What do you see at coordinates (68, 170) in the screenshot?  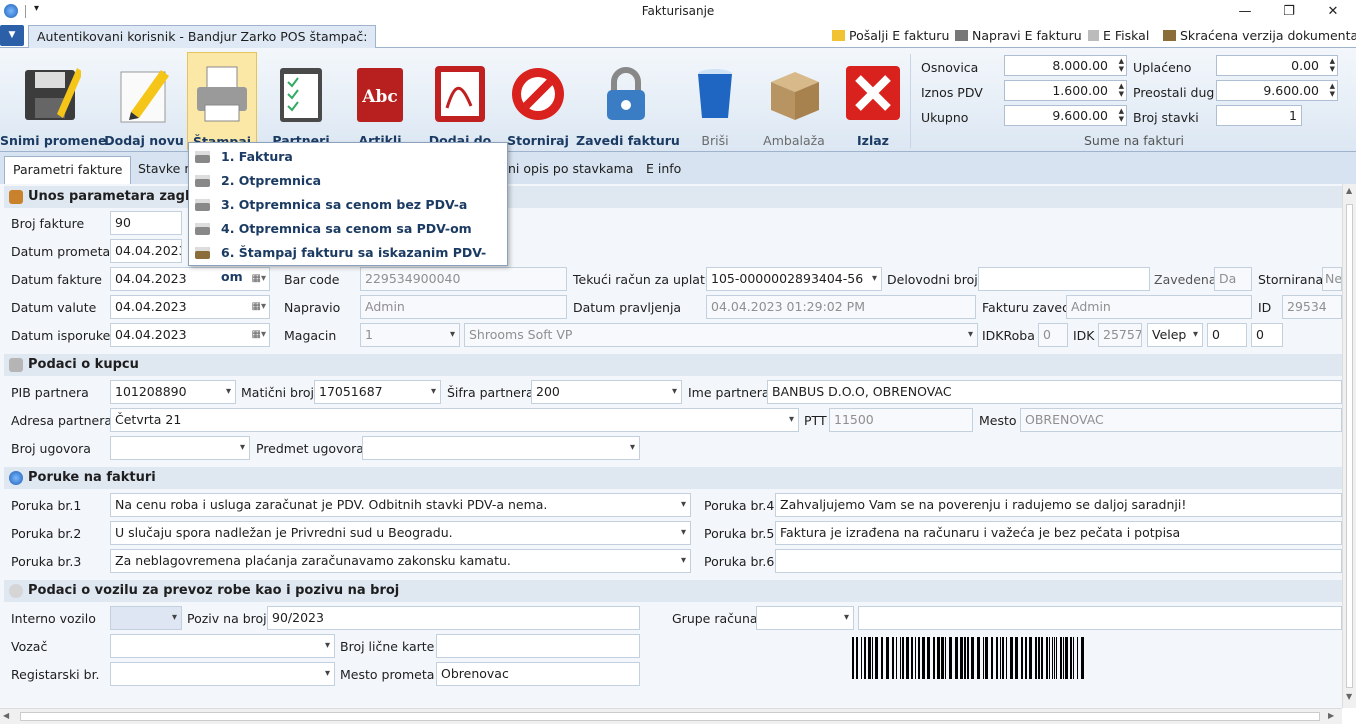 I see `tab-invoice-parameters: Parametri fakture` at bounding box center [68, 170].